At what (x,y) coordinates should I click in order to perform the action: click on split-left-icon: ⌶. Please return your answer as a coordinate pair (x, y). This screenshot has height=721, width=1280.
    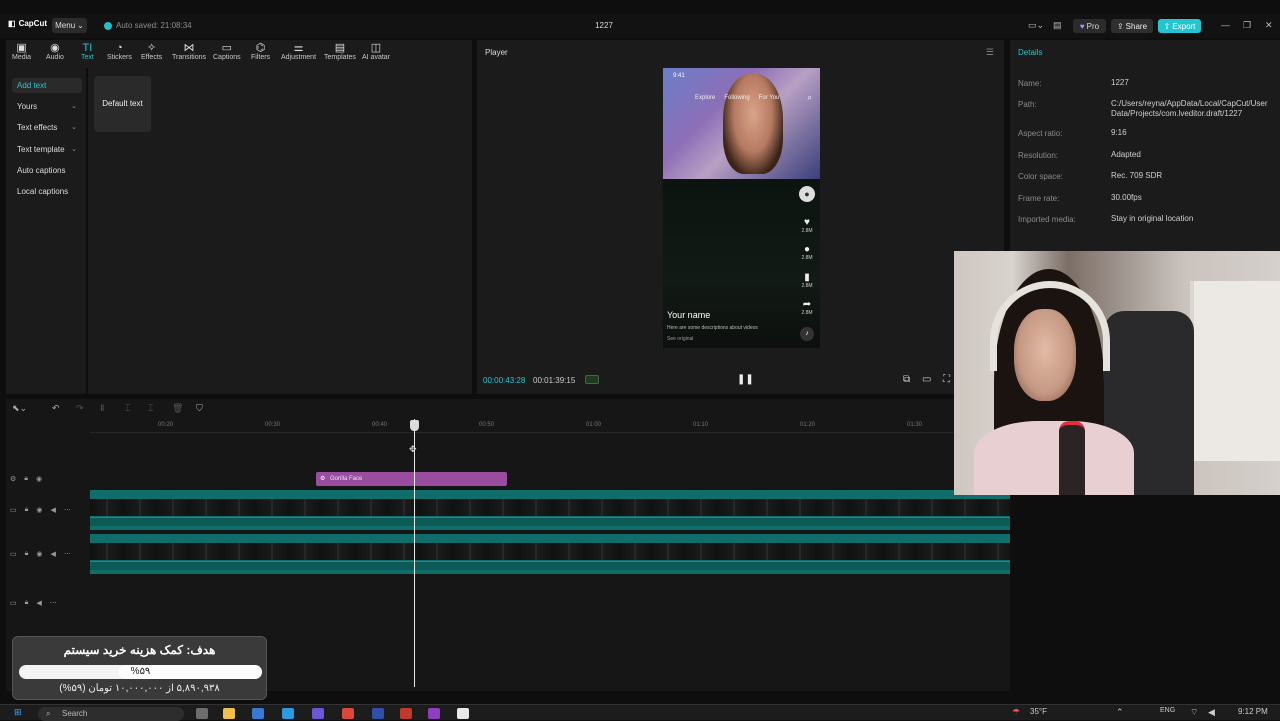
    Looking at the image, I should click on (127, 408).